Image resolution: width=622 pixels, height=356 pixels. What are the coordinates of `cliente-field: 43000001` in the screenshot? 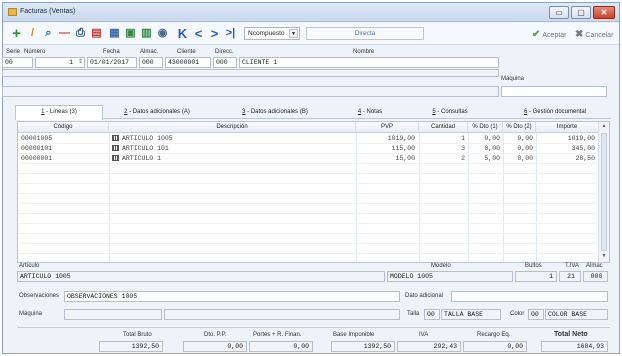 It's located at (188, 62).